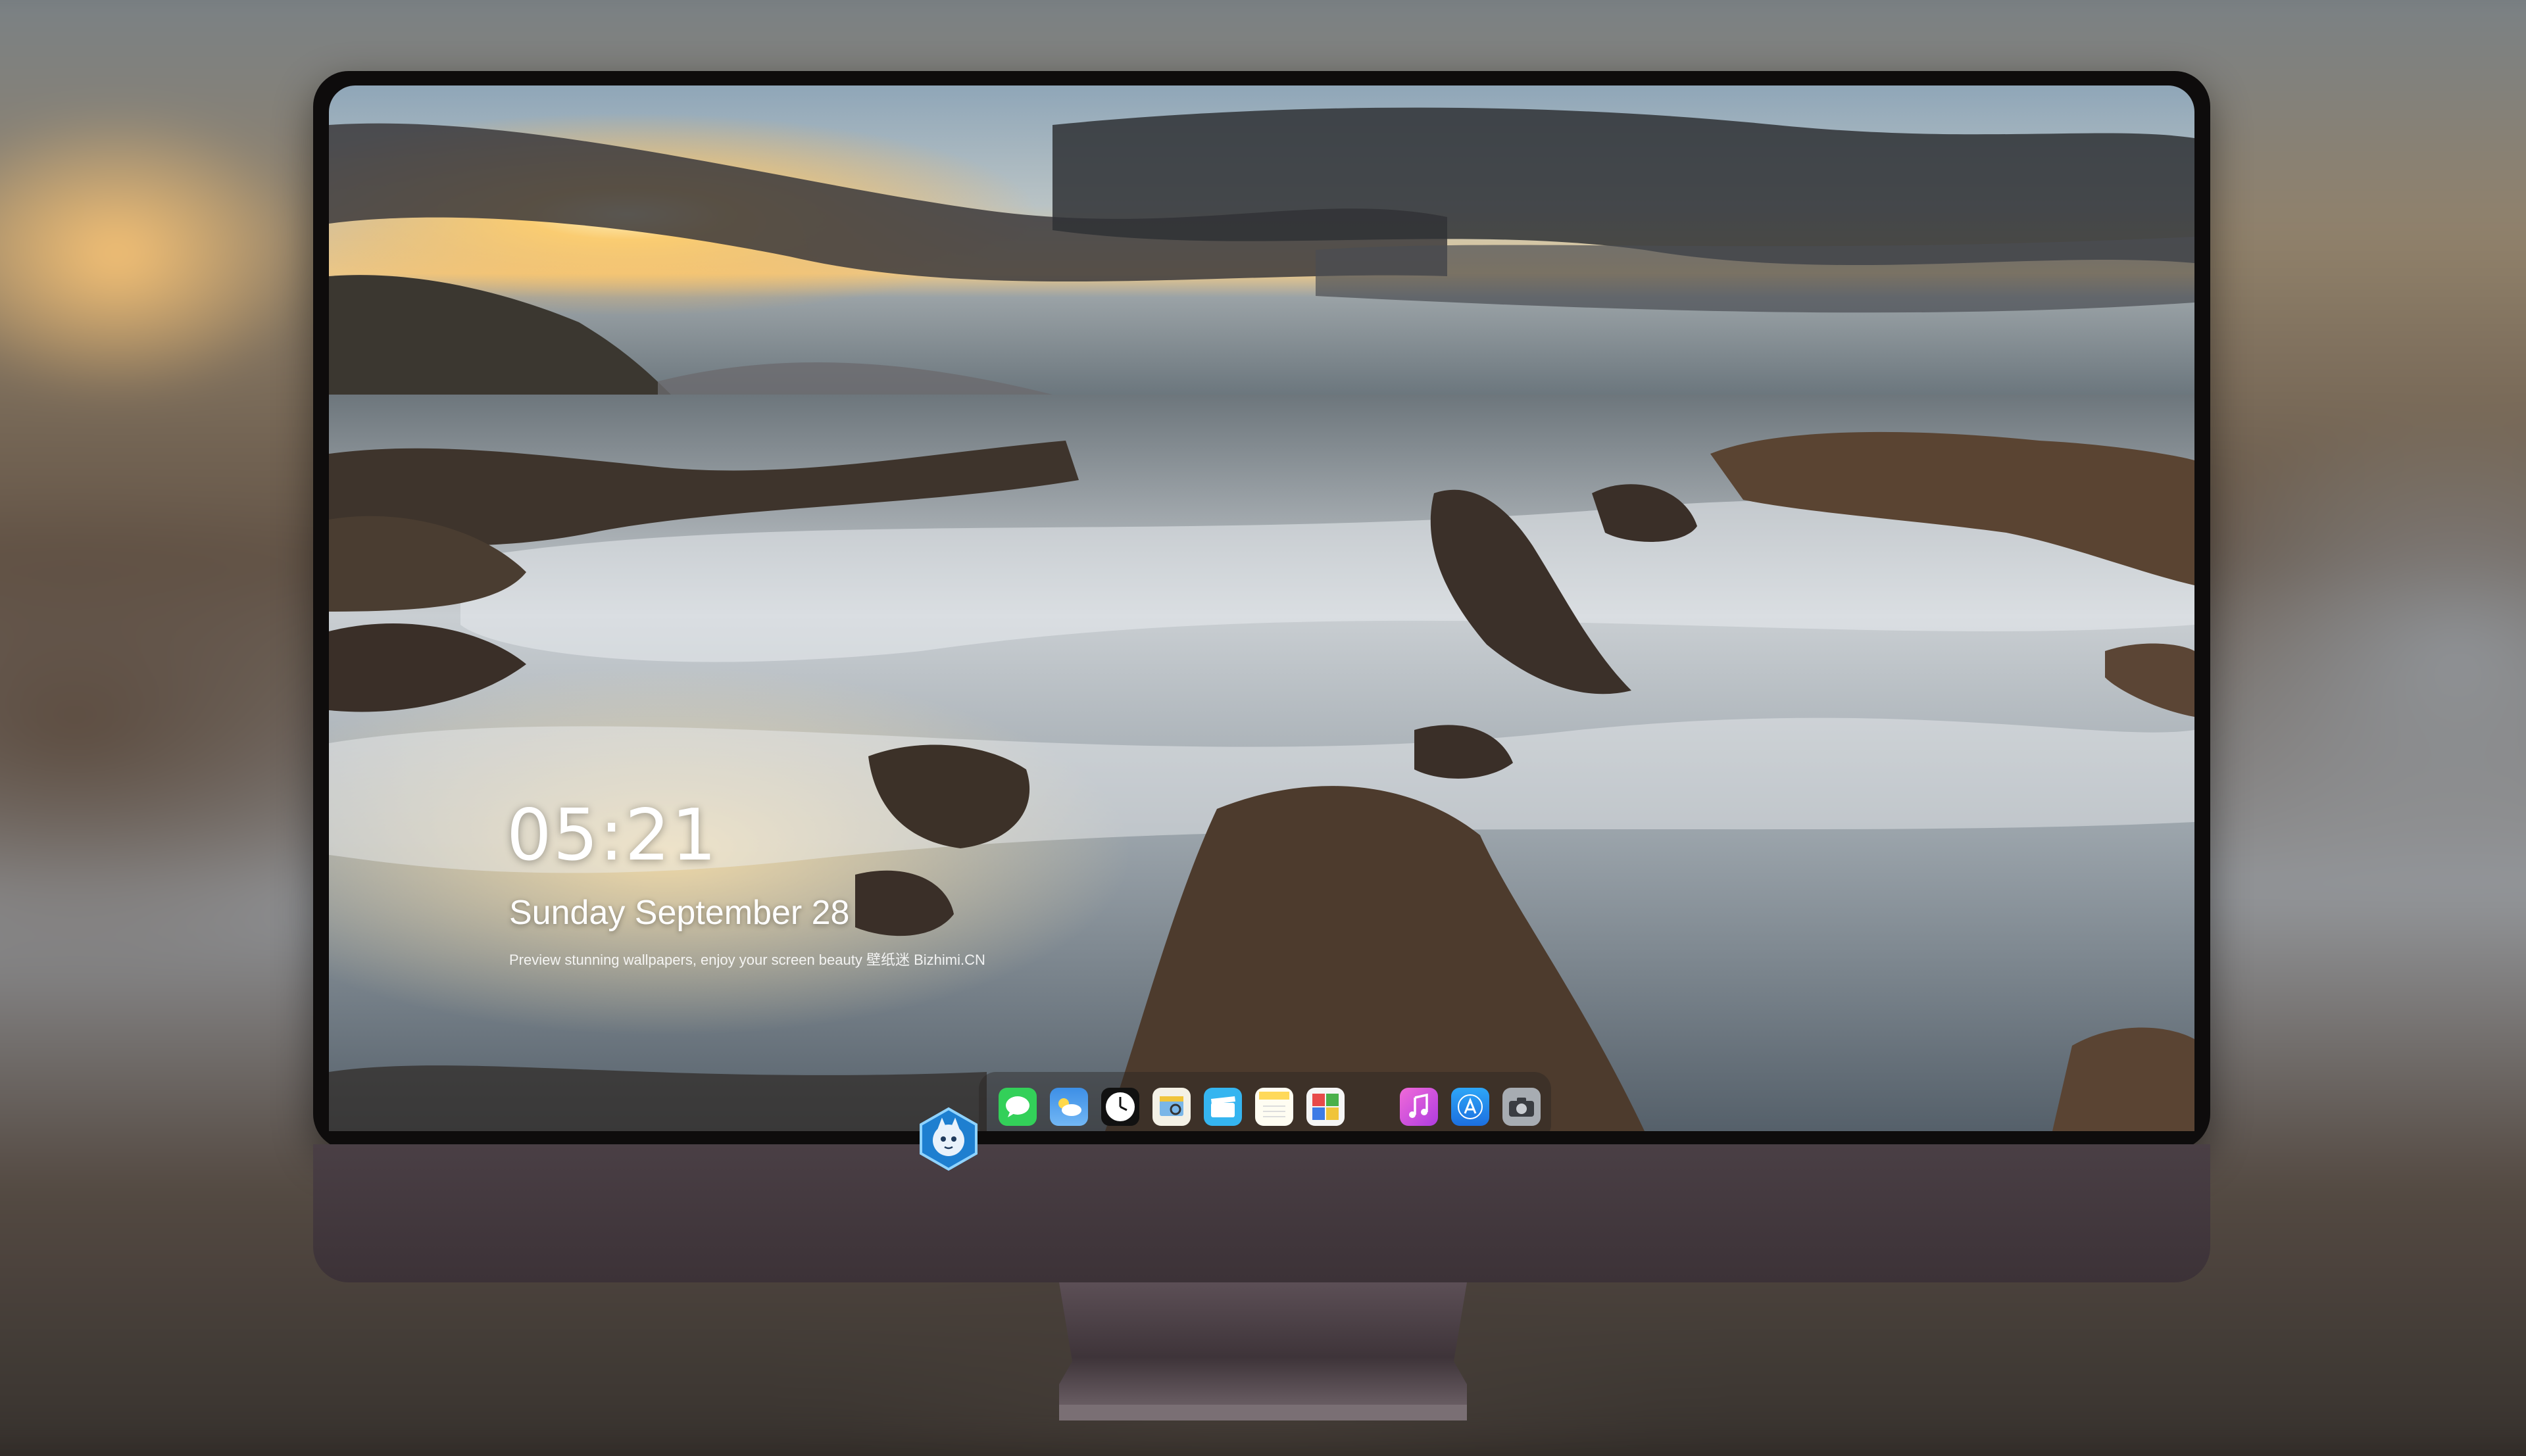  I want to click on photo-booth-icon, so click(1325, 1107).